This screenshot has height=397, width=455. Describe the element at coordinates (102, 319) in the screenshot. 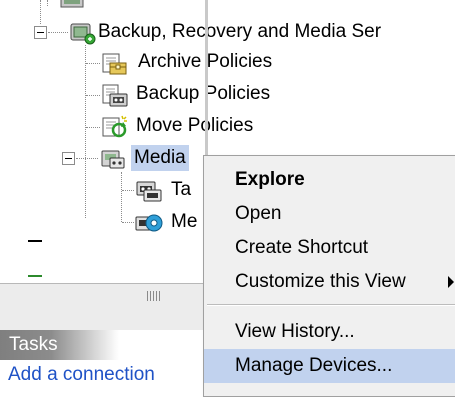

I see `pane-gap` at that location.